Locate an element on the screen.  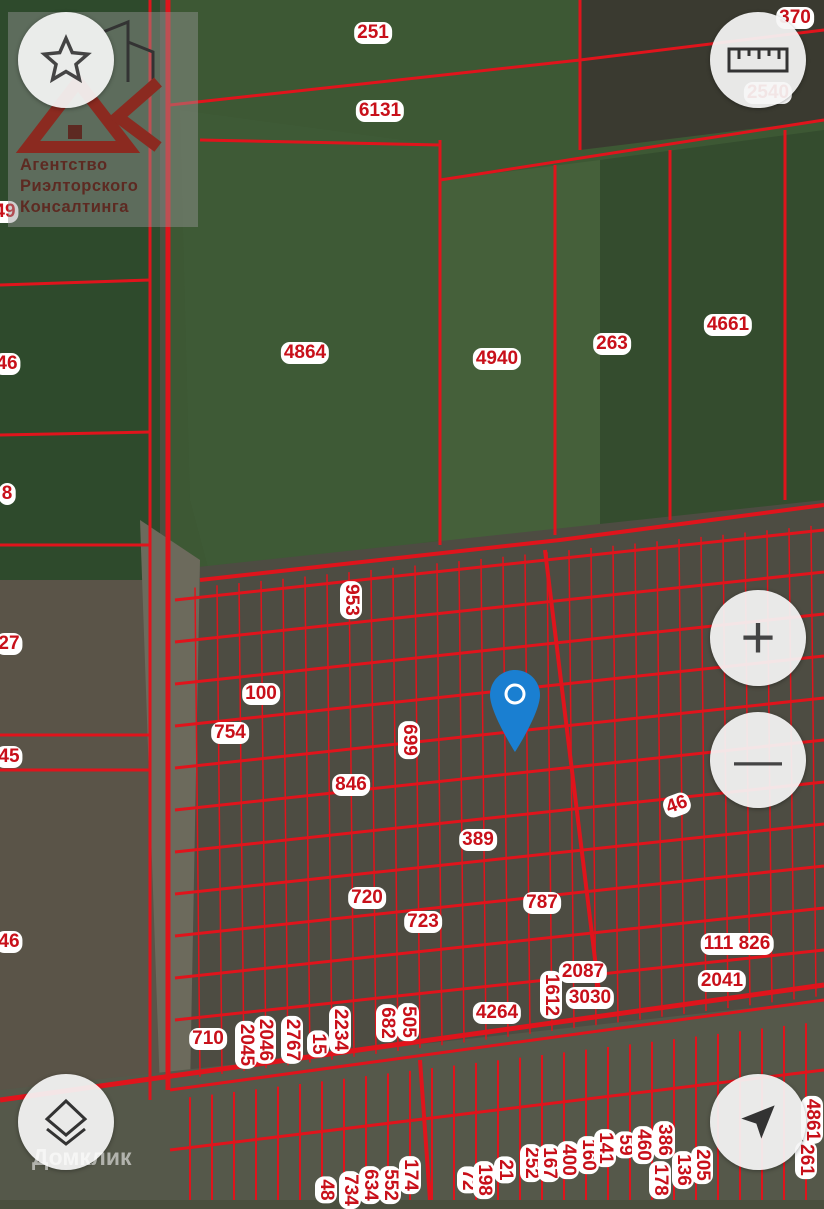
parcel-label: 720 is located at coordinates (367, 898).